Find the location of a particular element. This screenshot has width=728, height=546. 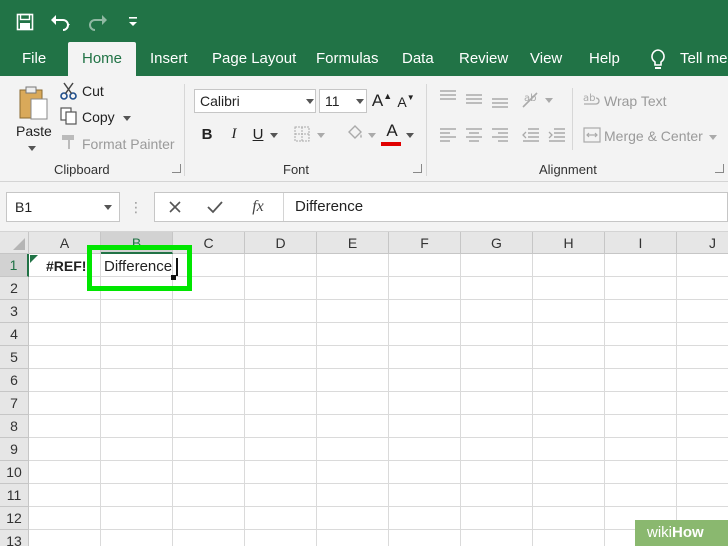

error-indicator-icon is located at coordinates (34, 259).